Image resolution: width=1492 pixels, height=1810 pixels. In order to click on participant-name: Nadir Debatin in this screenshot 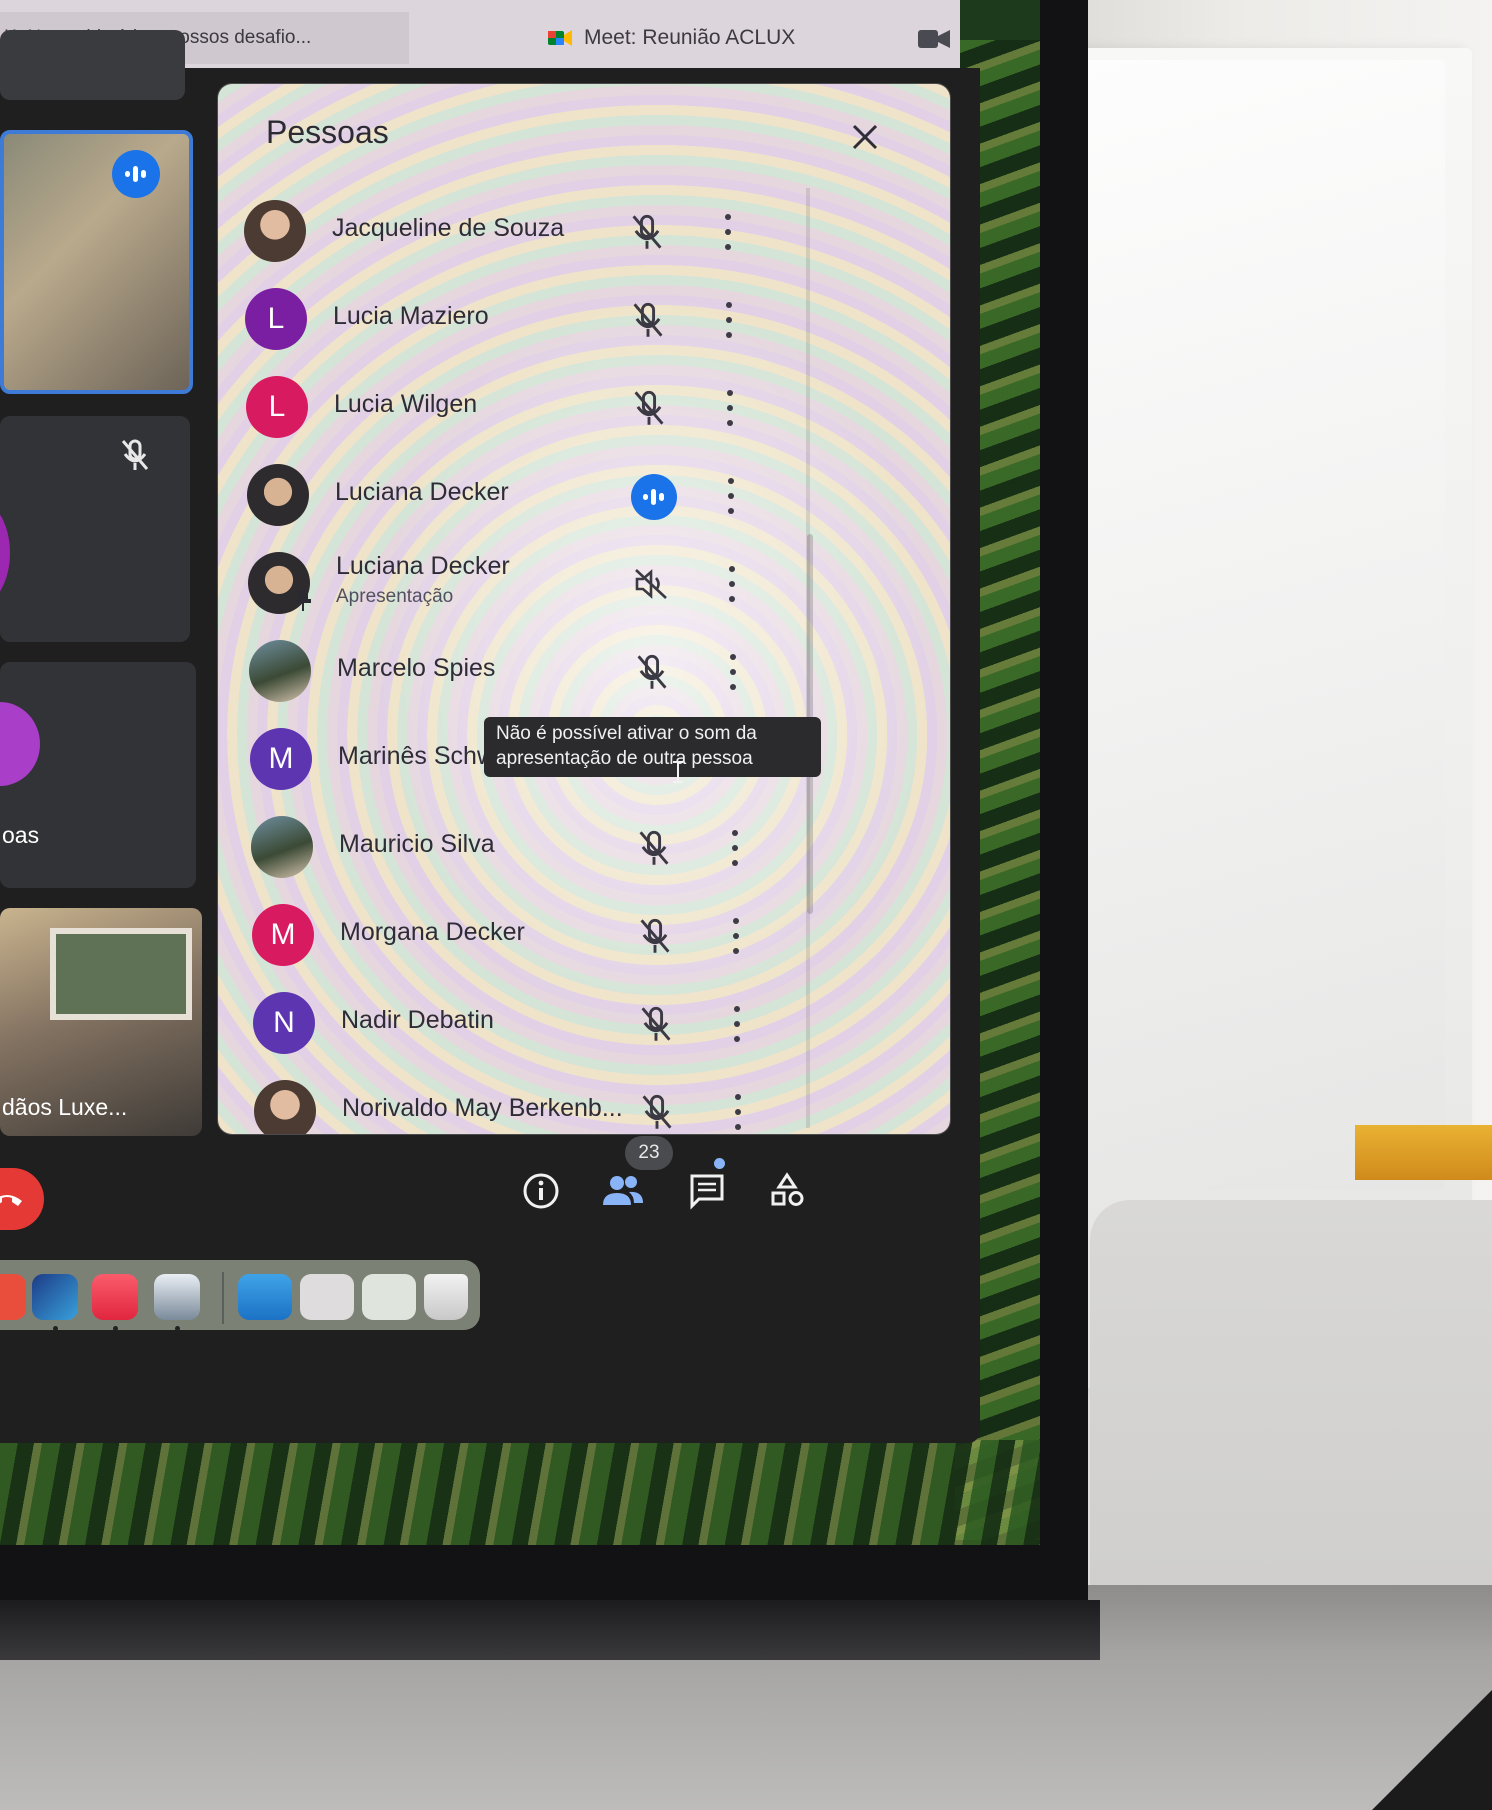, I will do `click(417, 1020)`.